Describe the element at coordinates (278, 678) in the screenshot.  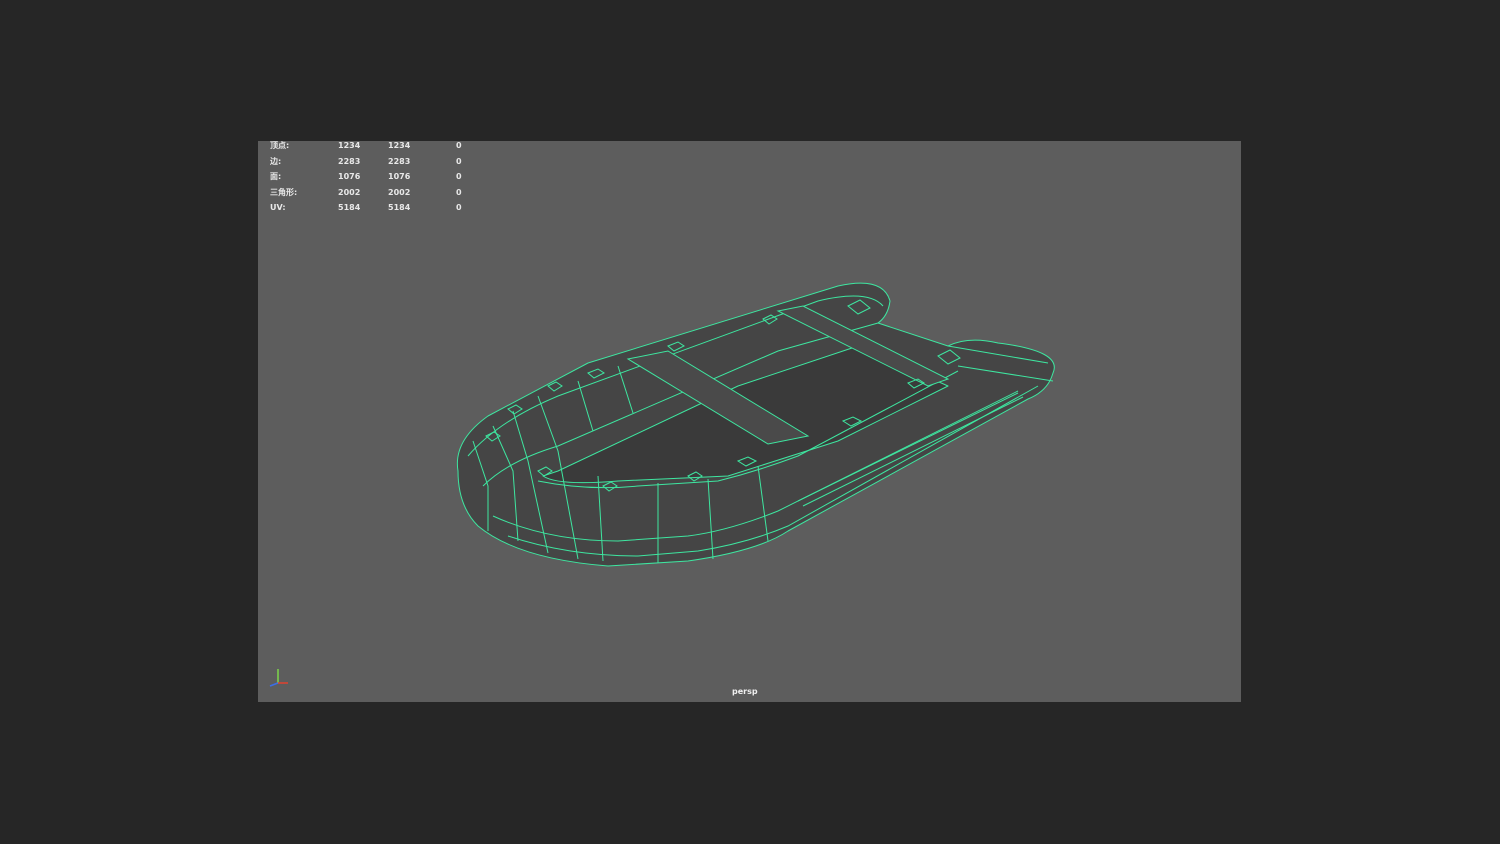
I see `xyz-axis-gizmo-icon` at that location.